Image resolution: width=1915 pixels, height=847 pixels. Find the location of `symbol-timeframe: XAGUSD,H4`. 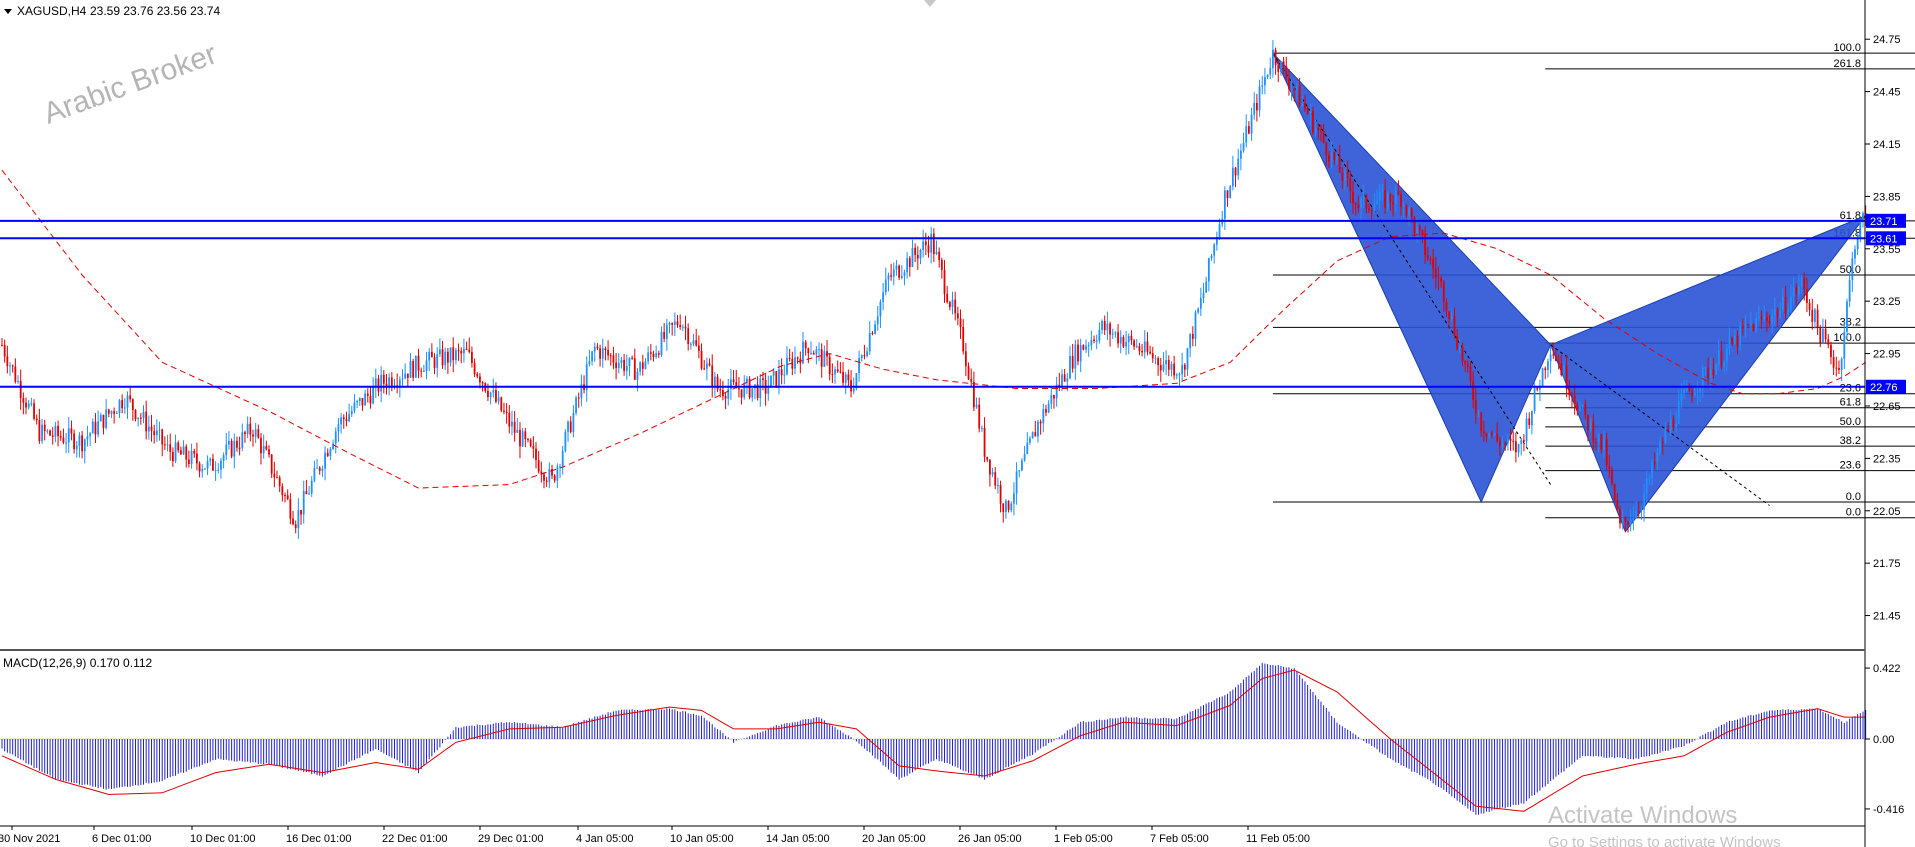

symbol-timeframe: XAGUSD,H4 is located at coordinates (52, 11).